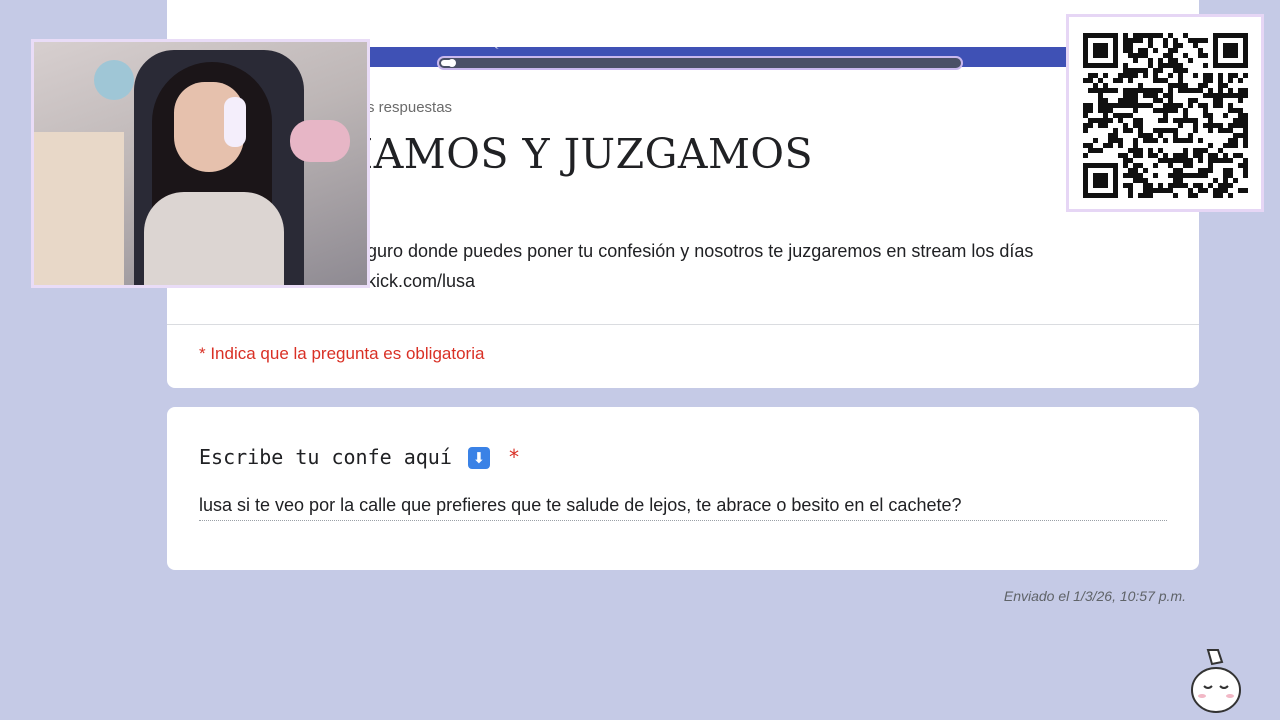 The image size is (1280, 720). What do you see at coordinates (200, 163) in the screenshot?
I see `webcam-feed` at bounding box center [200, 163].